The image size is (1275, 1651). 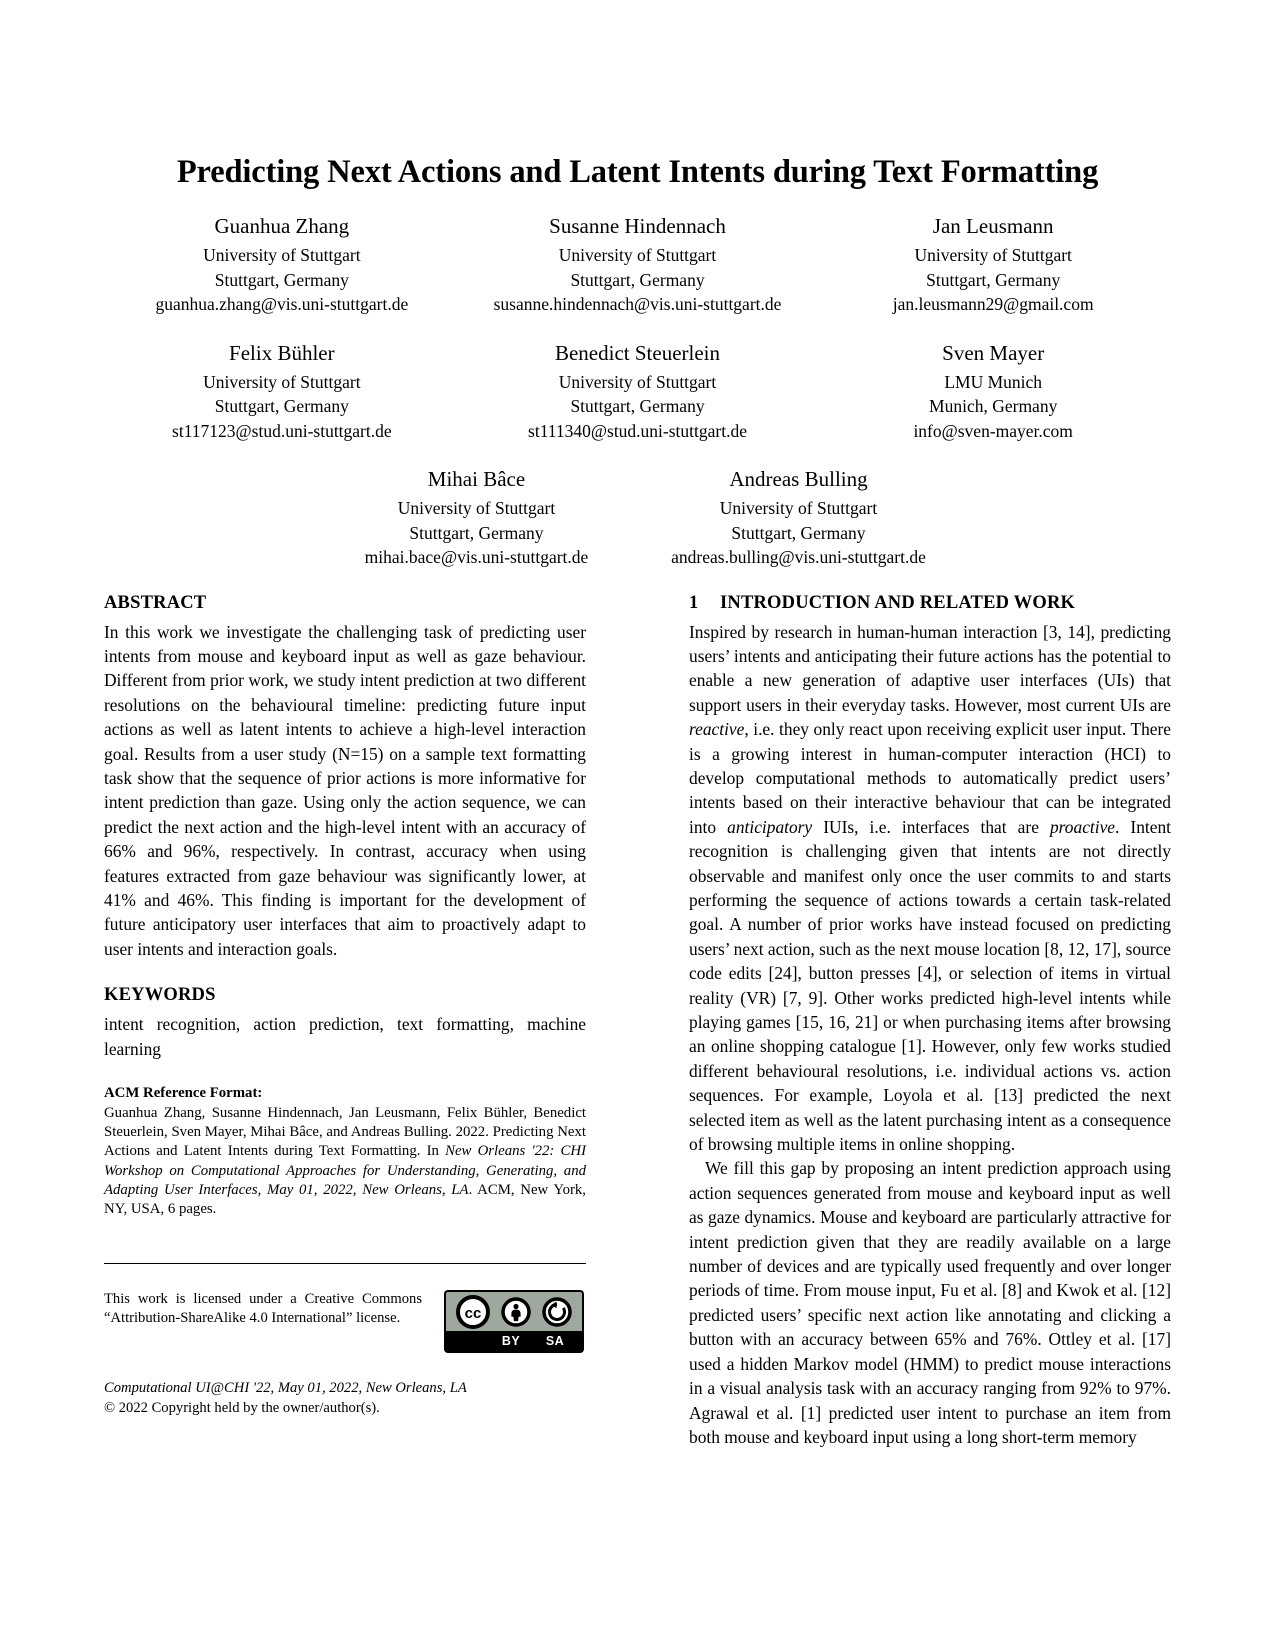 What do you see at coordinates (798, 479) in the screenshot?
I see `author-name: Andreas Bulling` at bounding box center [798, 479].